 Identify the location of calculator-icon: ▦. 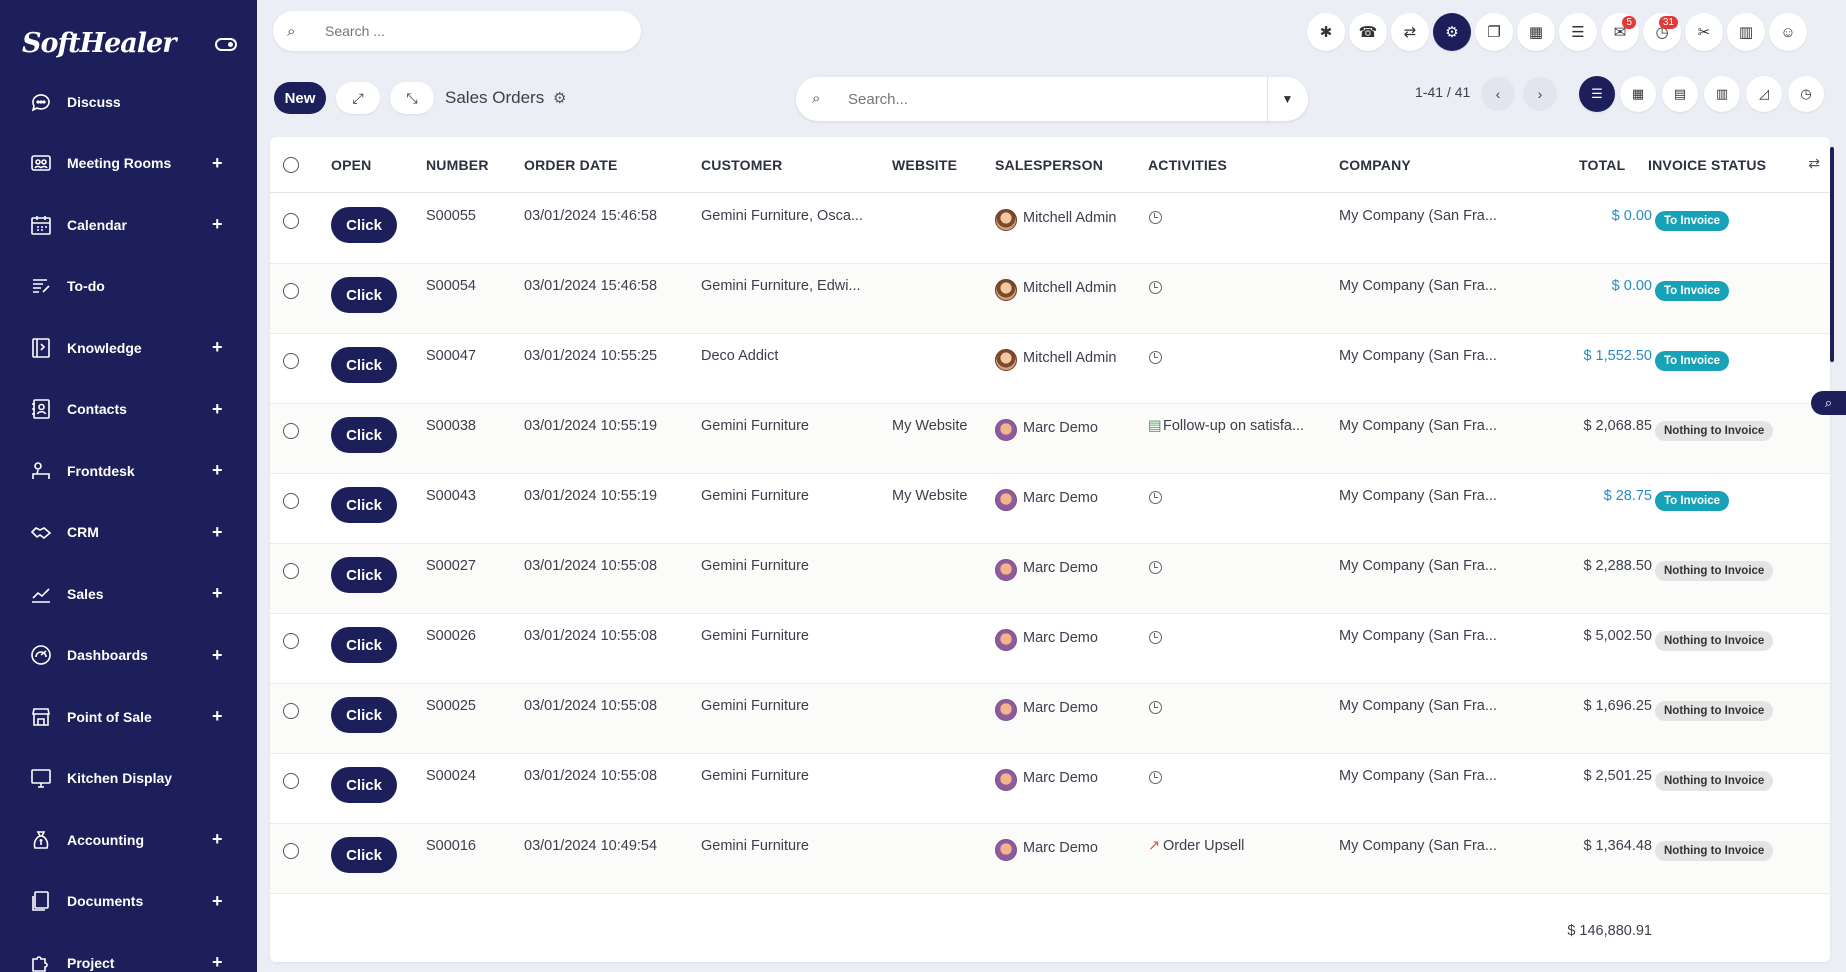
(1536, 32).